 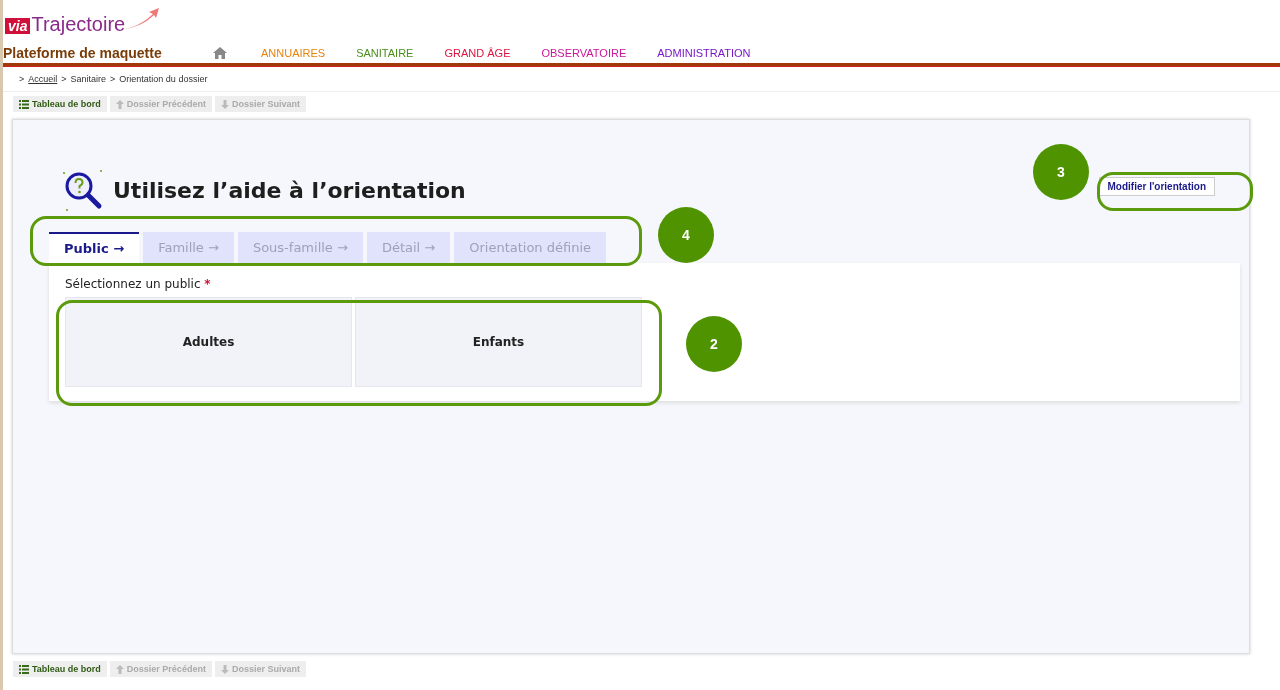 I want to click on breadcrumb-item: Sanitaire, so click(x=88, y=79).